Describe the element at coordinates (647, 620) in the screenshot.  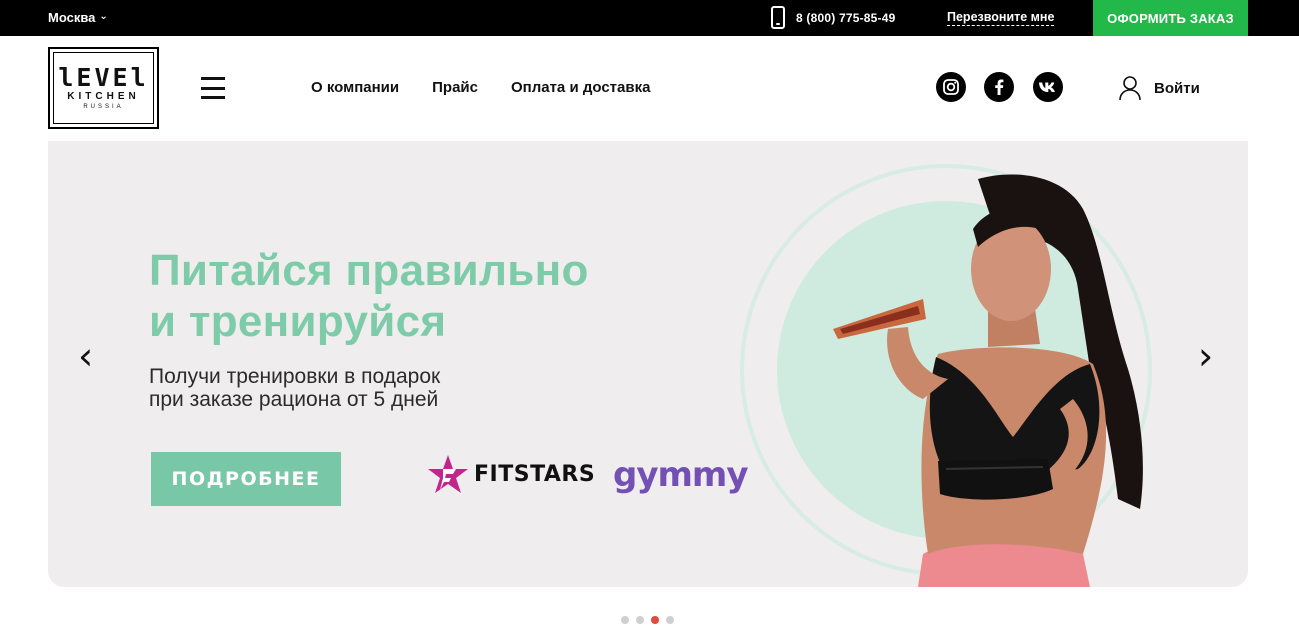
I see `slider-dots` at that location.